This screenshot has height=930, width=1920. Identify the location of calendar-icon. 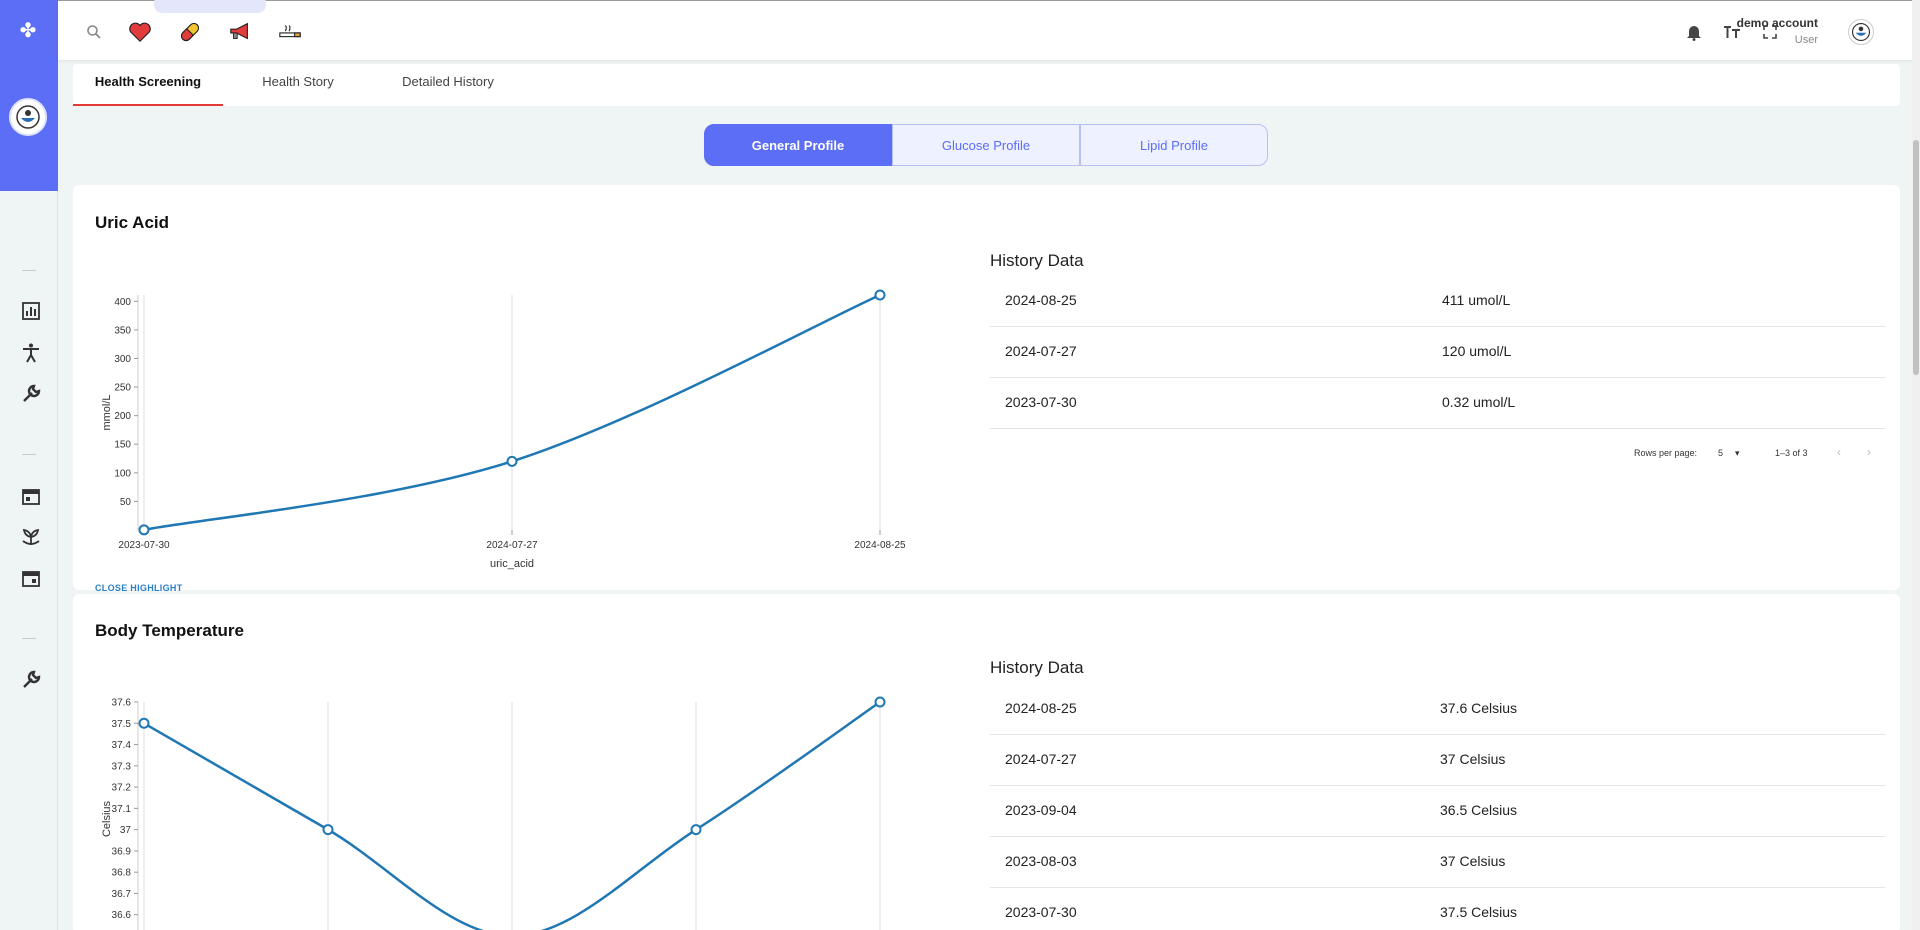
(31, 496).